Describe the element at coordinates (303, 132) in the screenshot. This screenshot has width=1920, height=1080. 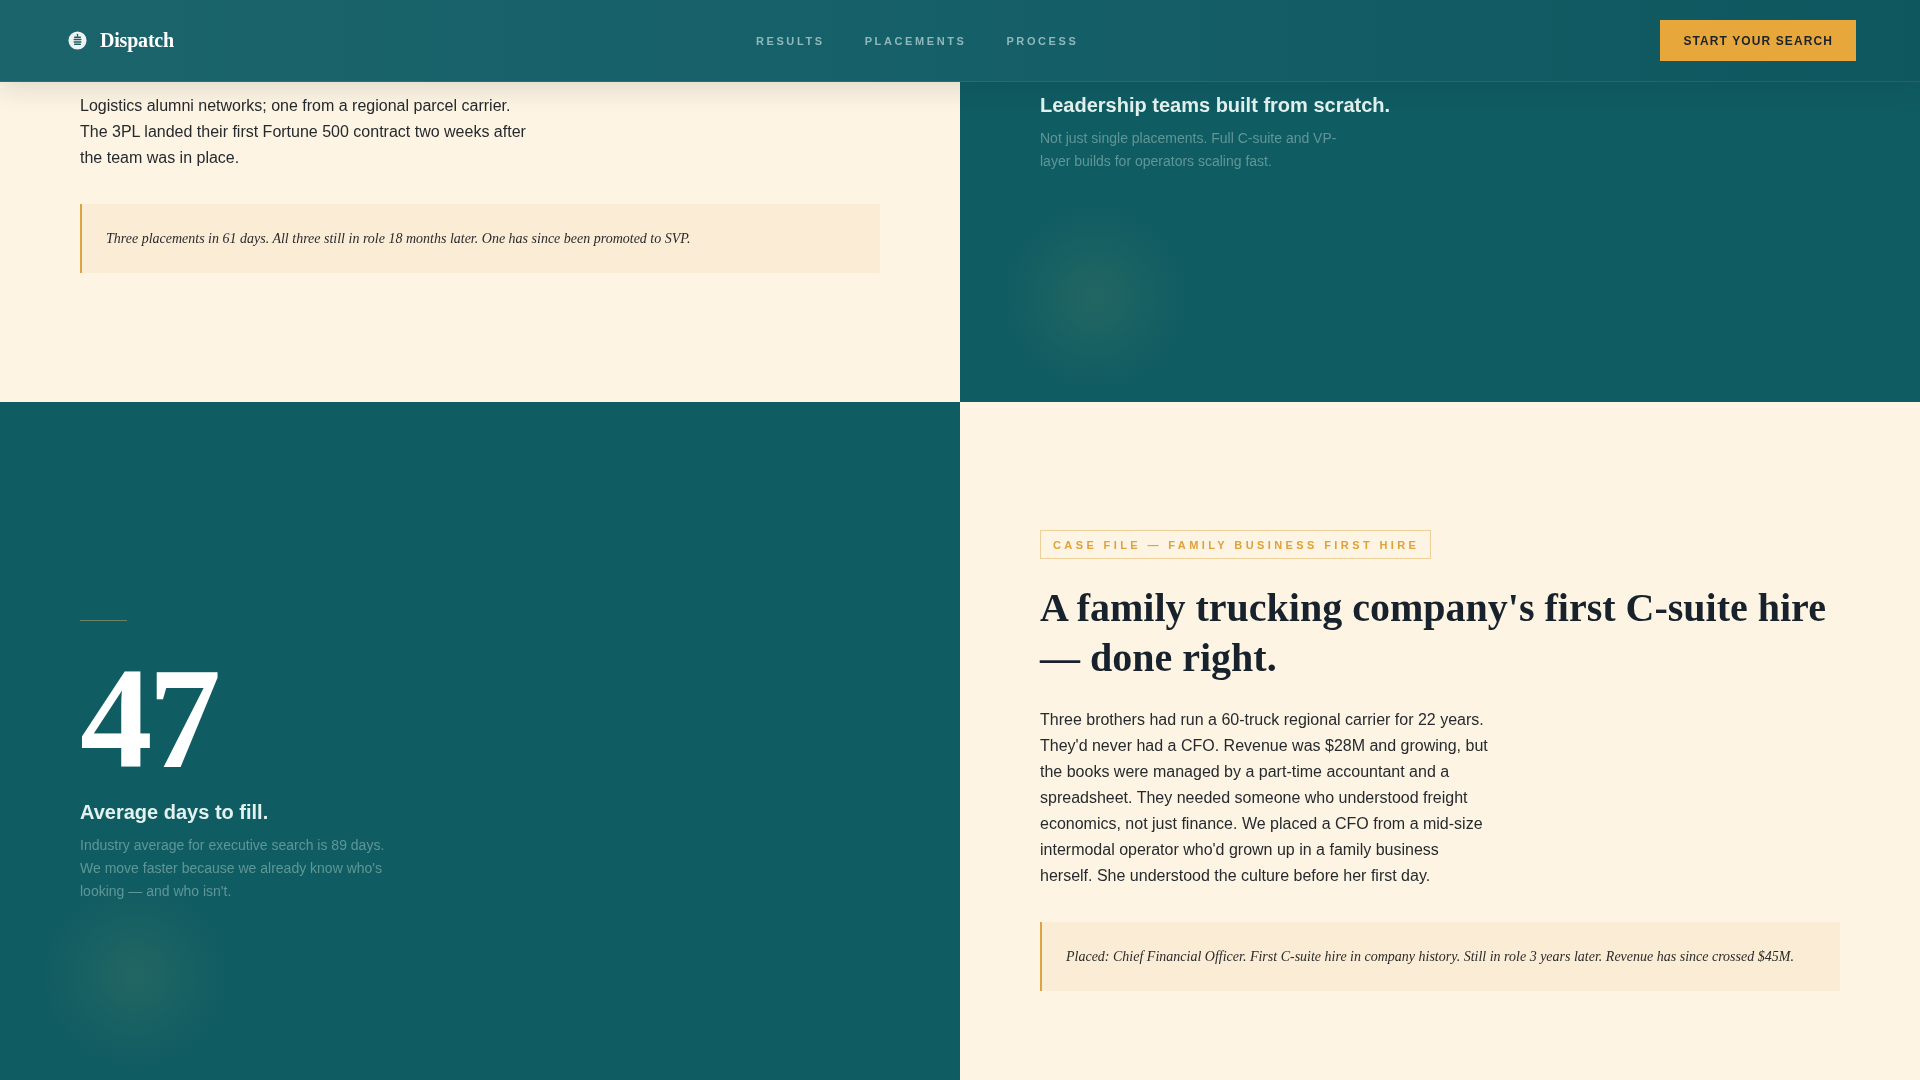
I see `case-body-text: Logistics alumni networks; one from a regional parcel carrier. The 3PL landed their first Fortune 500 contract two weeks after the team was in place.` at that location.